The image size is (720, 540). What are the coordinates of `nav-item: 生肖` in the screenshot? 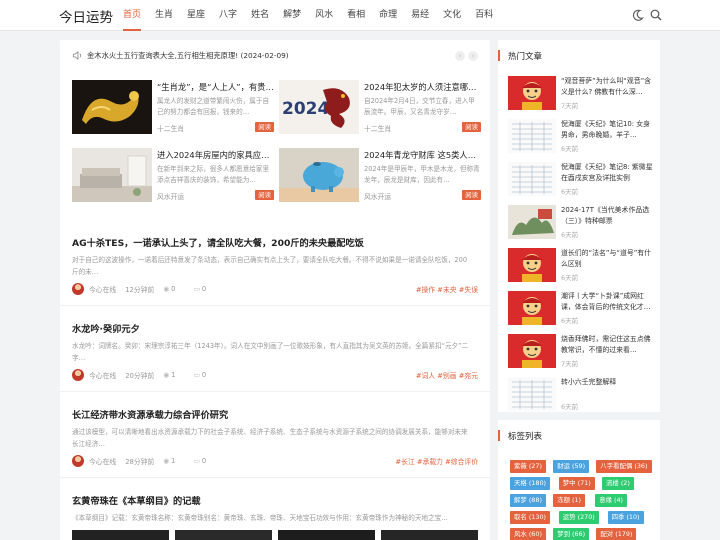 It's located at (164, 15).